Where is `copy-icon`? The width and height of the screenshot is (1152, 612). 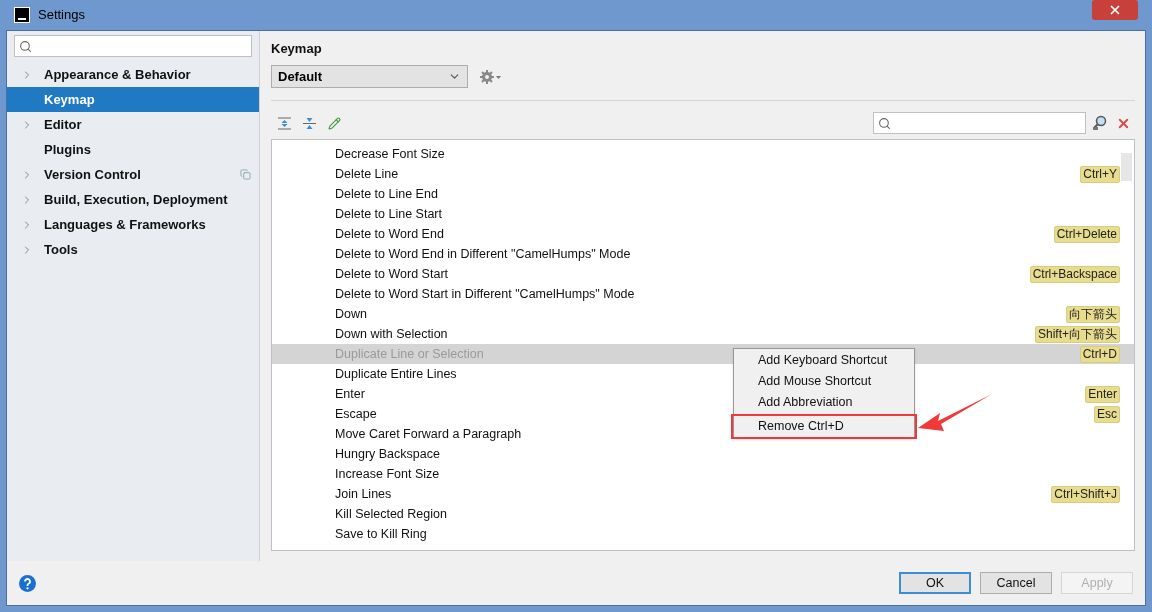 copy-icon is located at coordinates (245, 174).